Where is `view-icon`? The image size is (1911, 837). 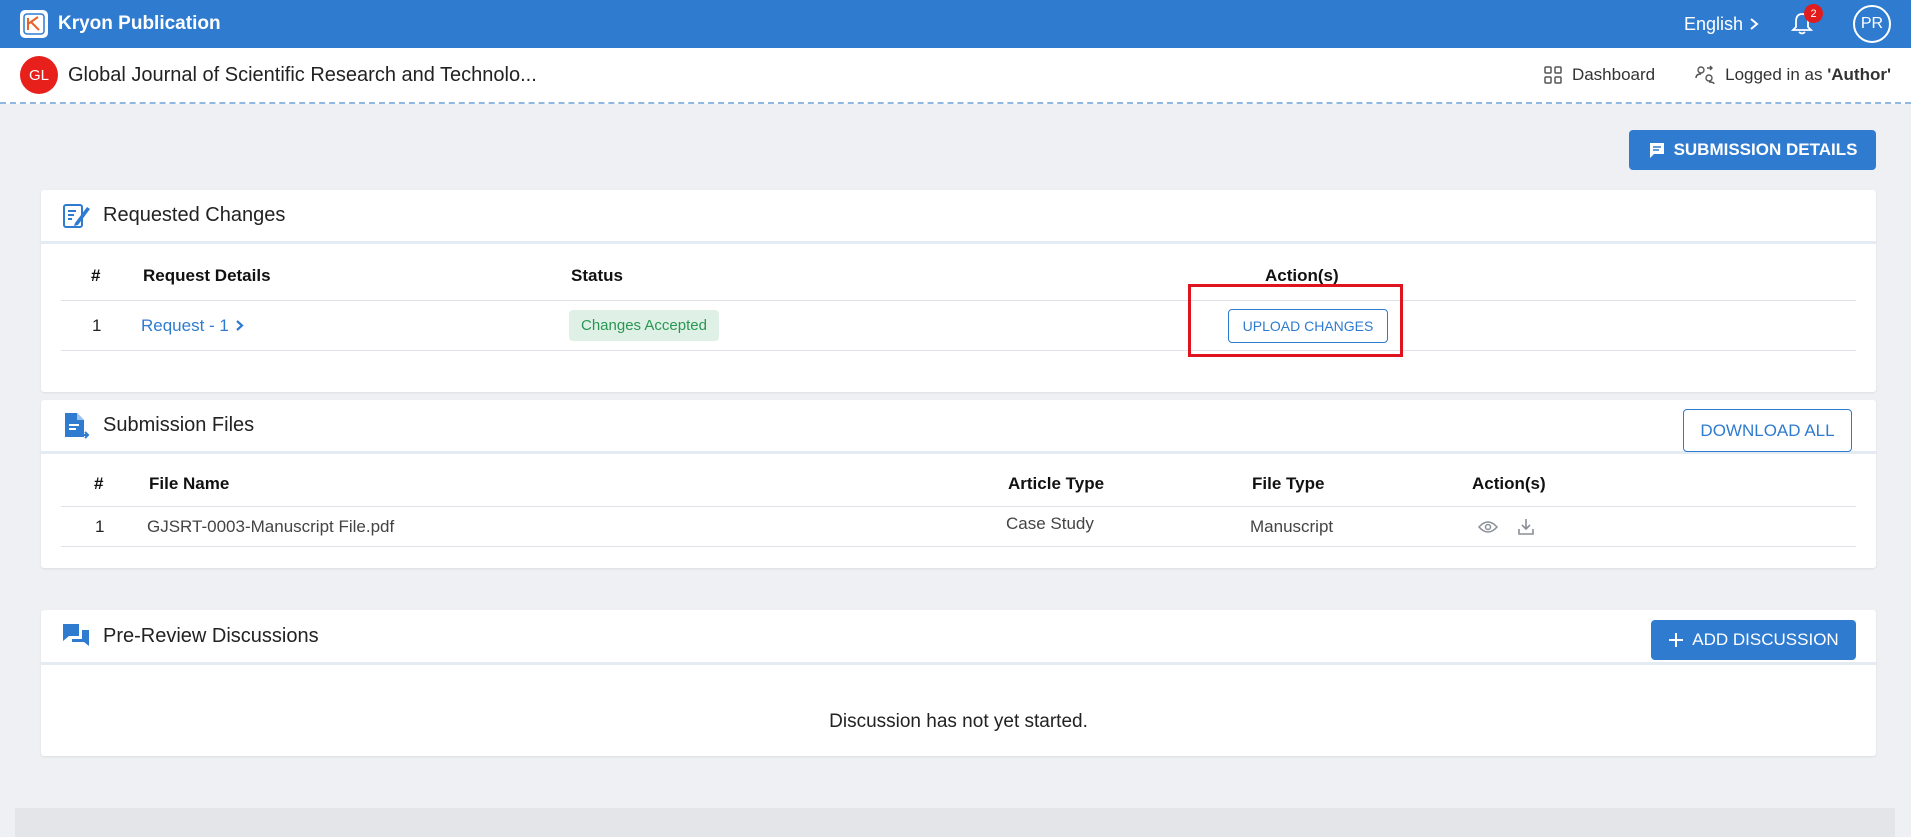
view-icon is located at coordinates (1488, 527).